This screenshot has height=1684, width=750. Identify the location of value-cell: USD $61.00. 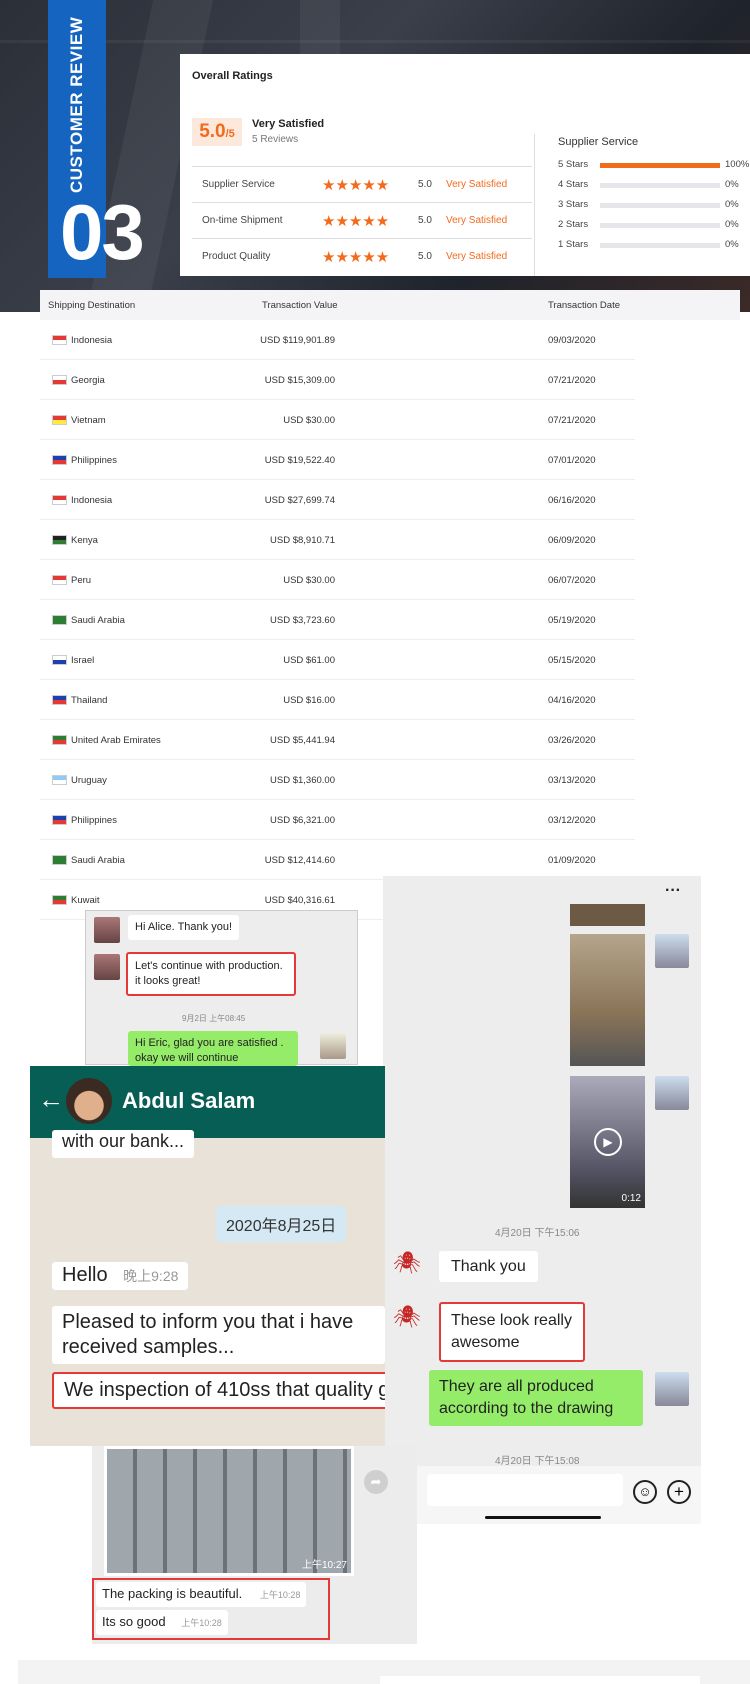
(309, 660).